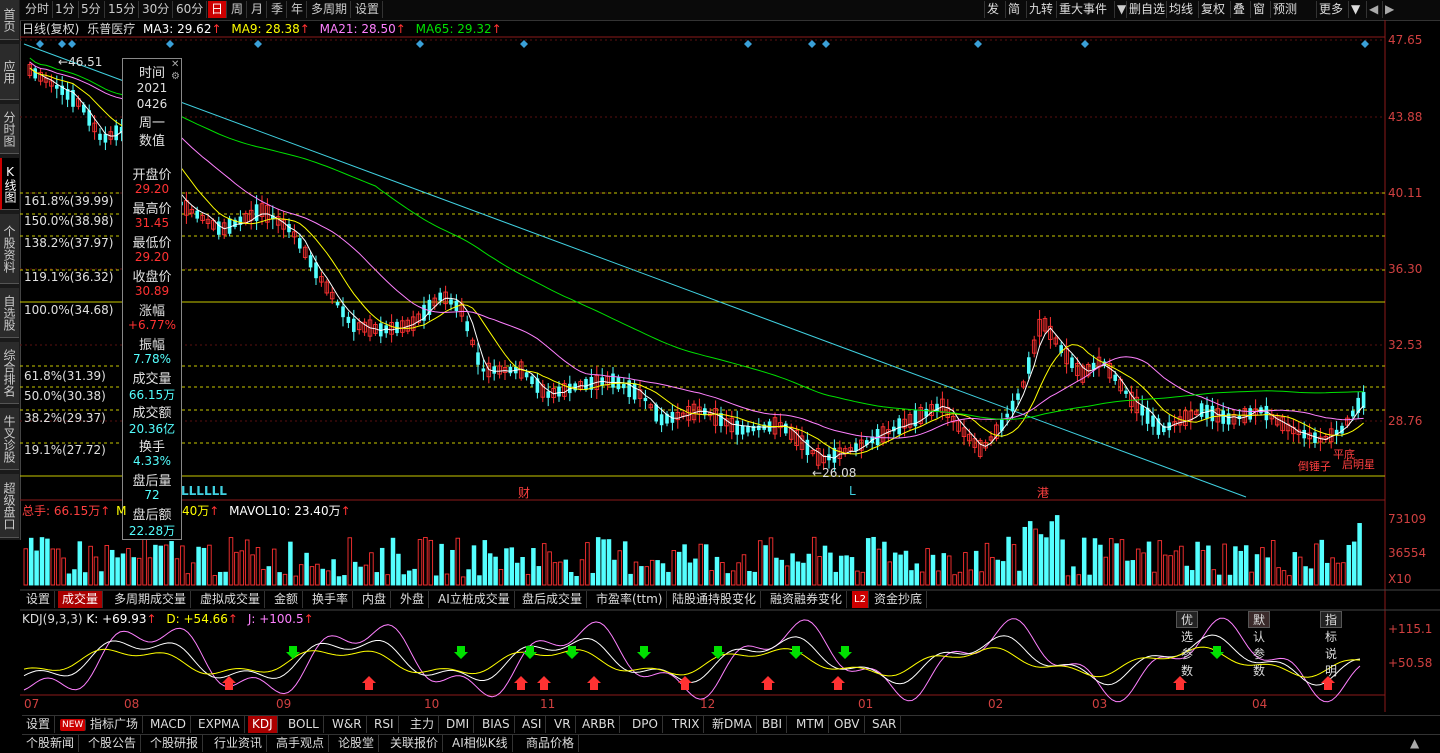 The height and width of the screenshot is (753, 1440). I want to click on tab-research: 个股研报, so click(175, 743).